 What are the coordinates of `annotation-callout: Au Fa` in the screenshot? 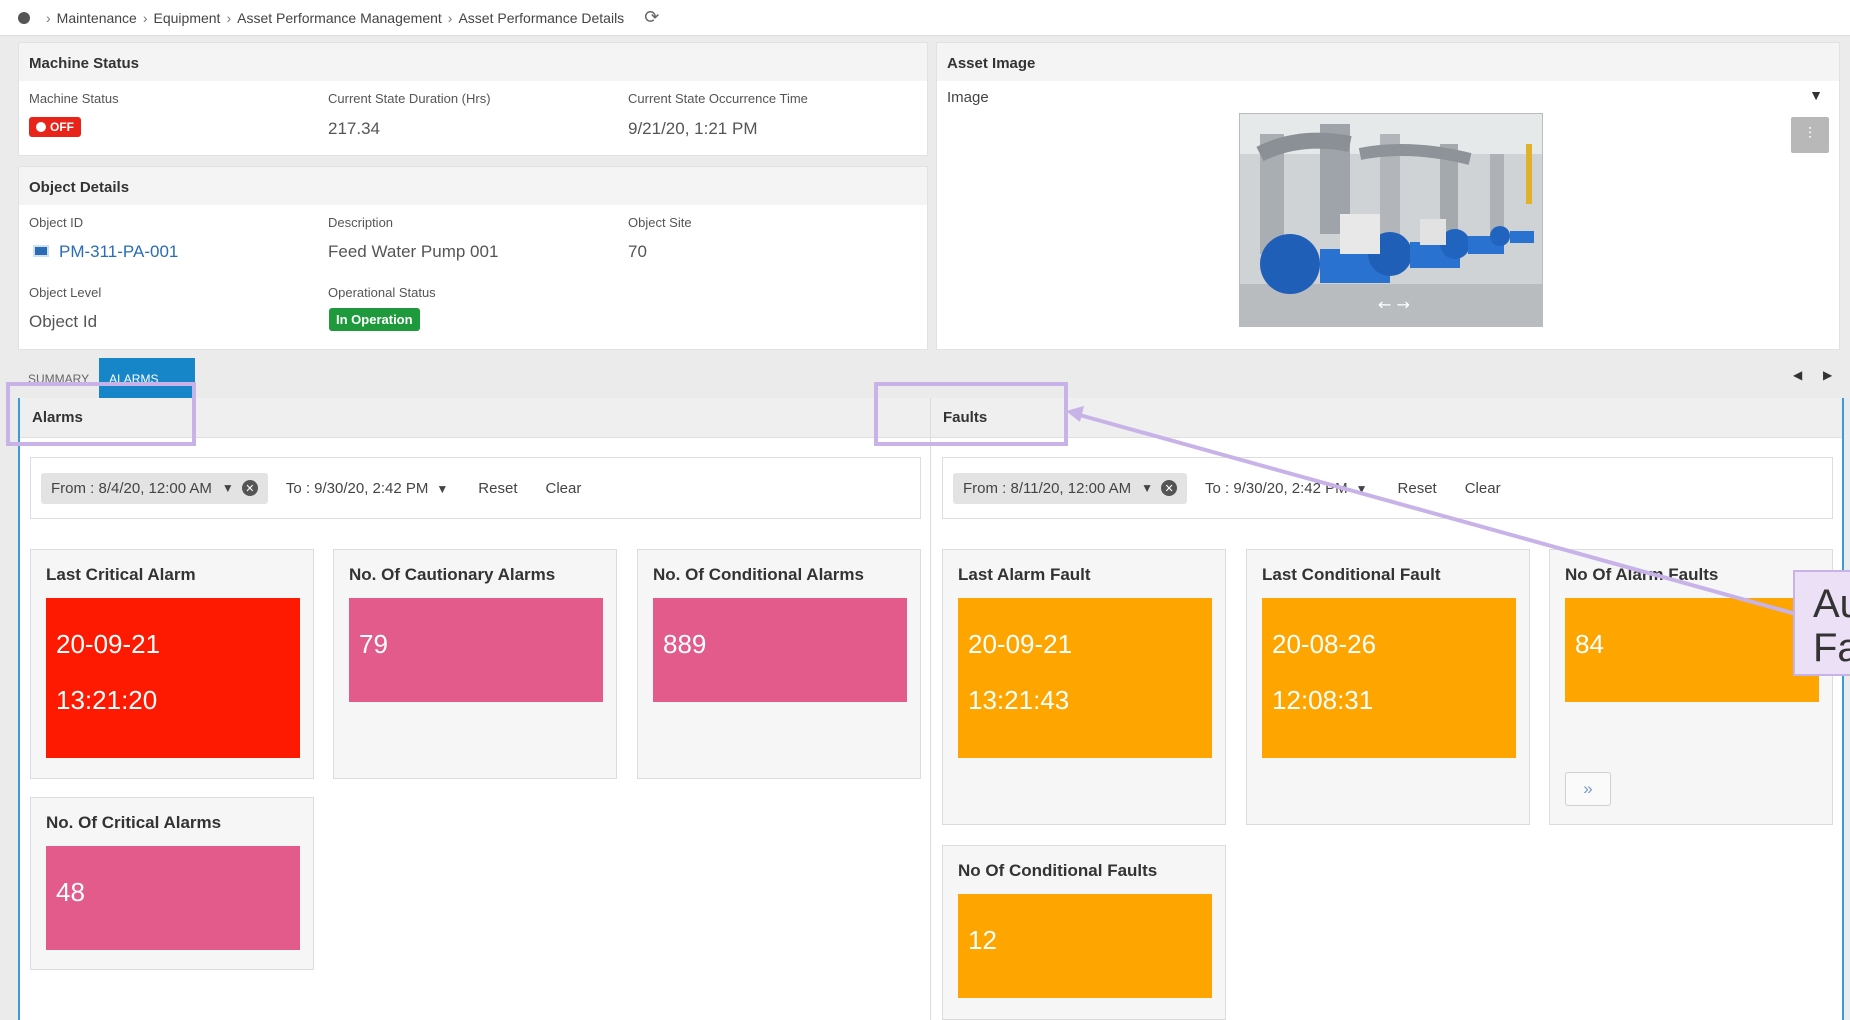 It's located at (1821, 623).